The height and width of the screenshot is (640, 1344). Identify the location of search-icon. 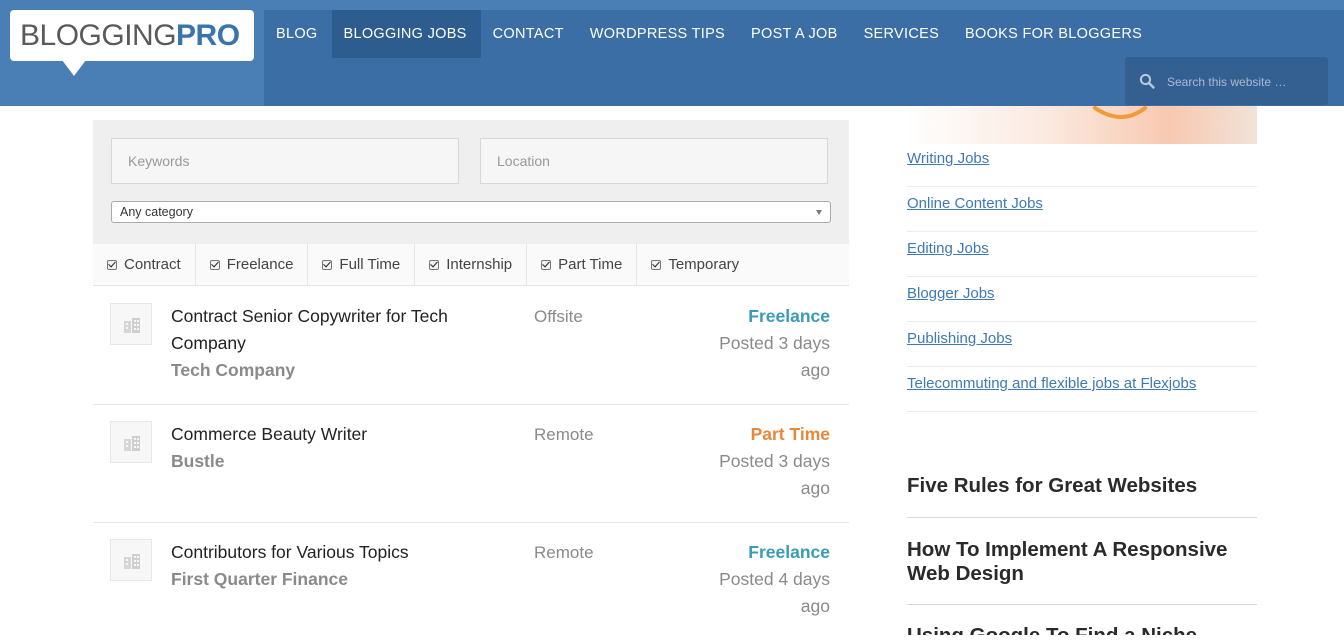
(1147, 81).